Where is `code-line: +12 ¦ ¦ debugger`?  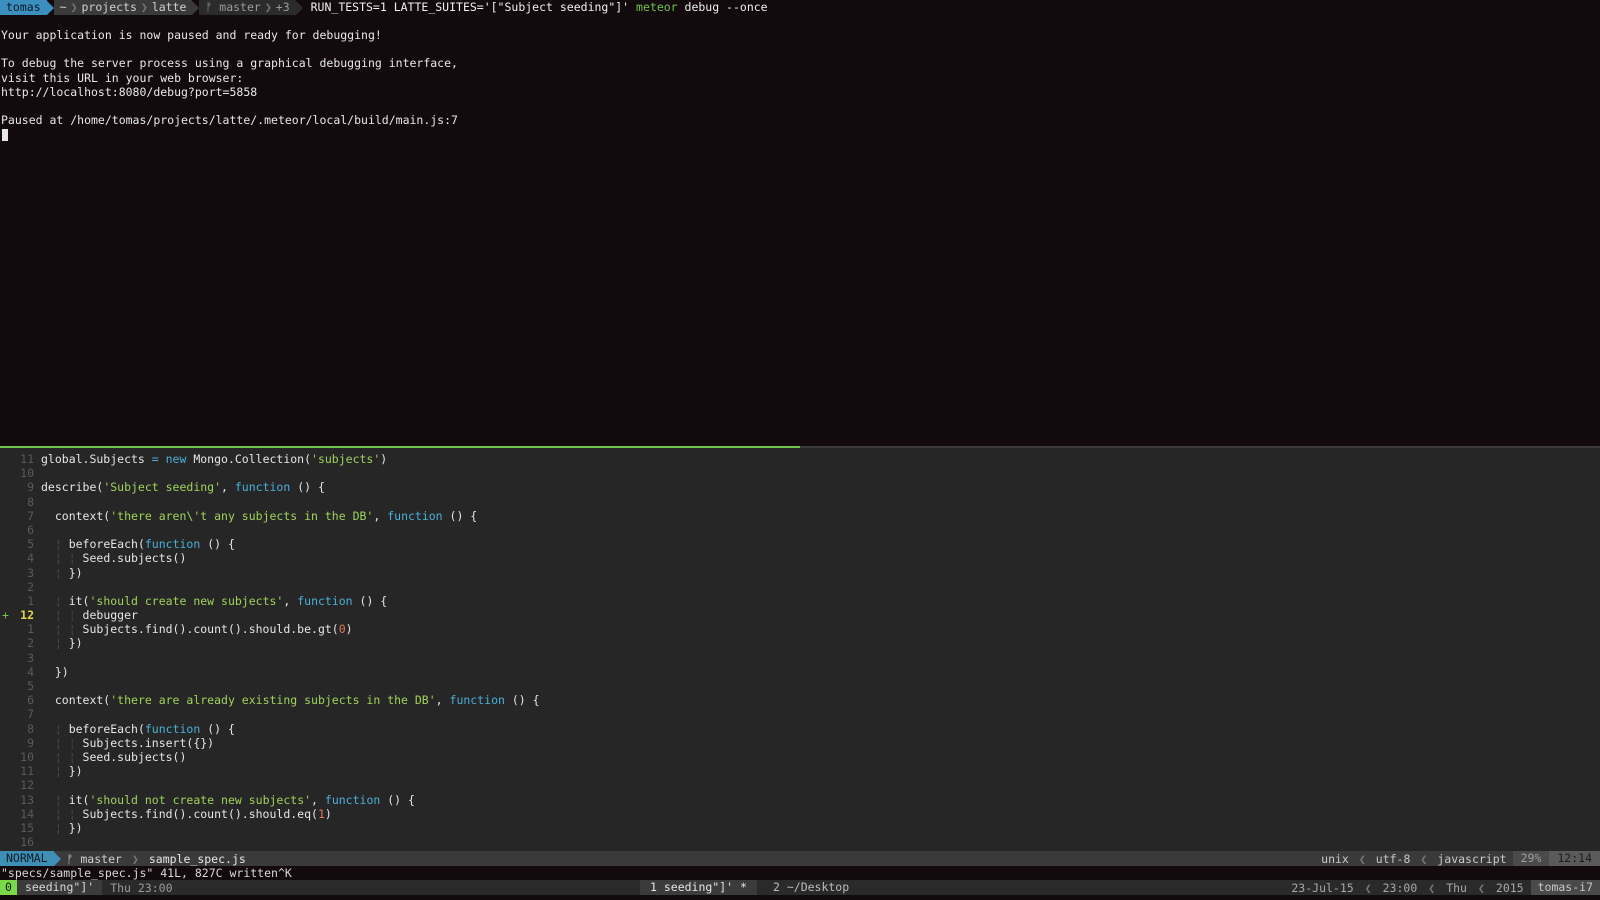
code-line: +12 ¦ ¦ debugger is located at coordinates (270, 615).